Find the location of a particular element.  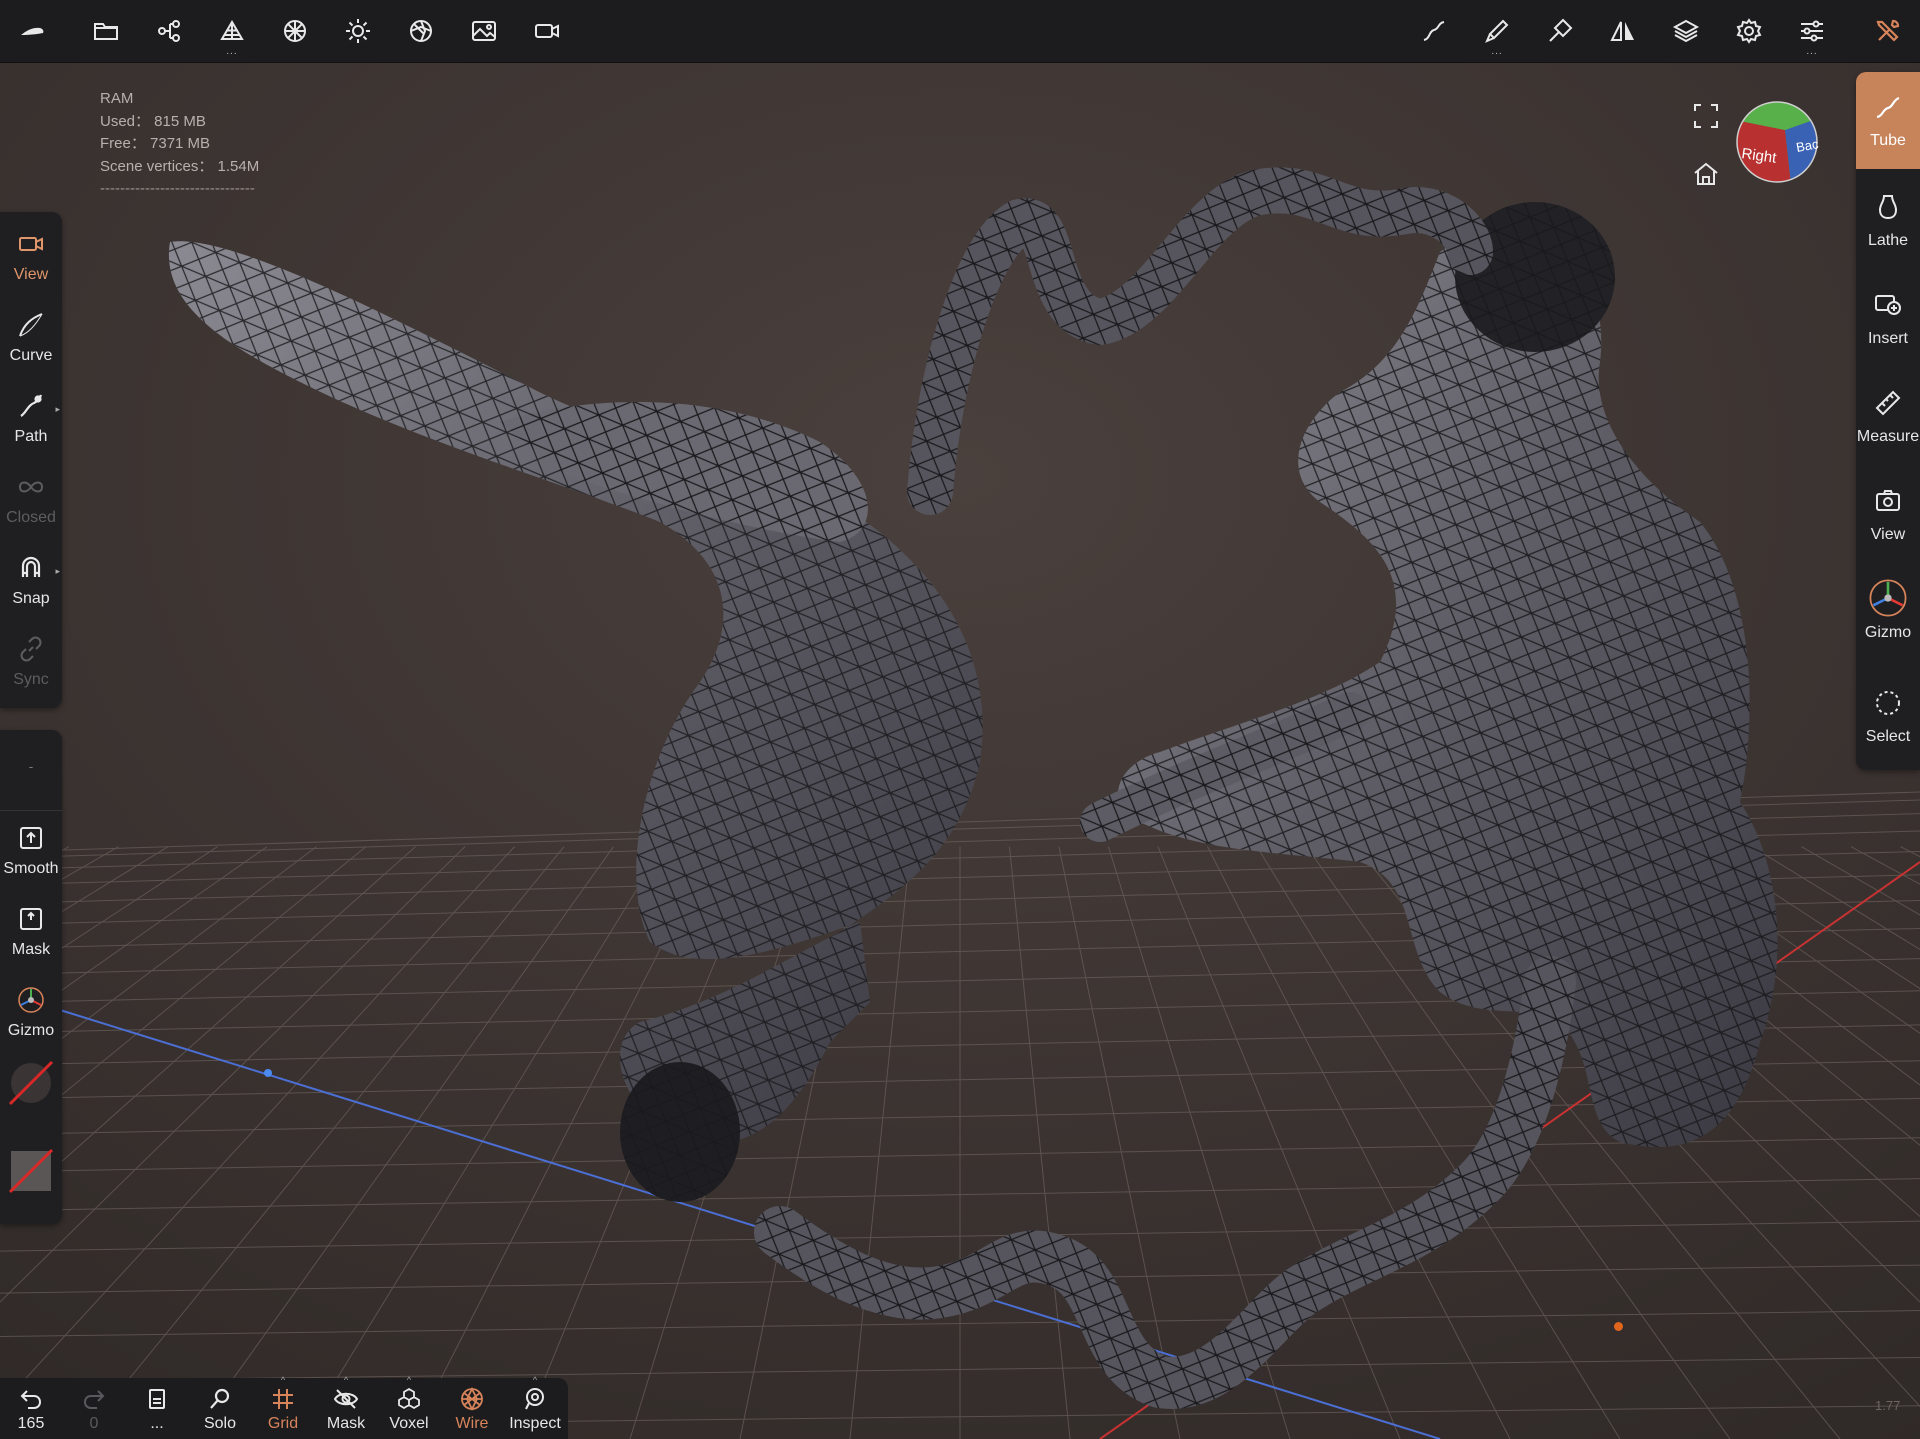

tool-tube: Tube is located at coordinates (1888, 120).